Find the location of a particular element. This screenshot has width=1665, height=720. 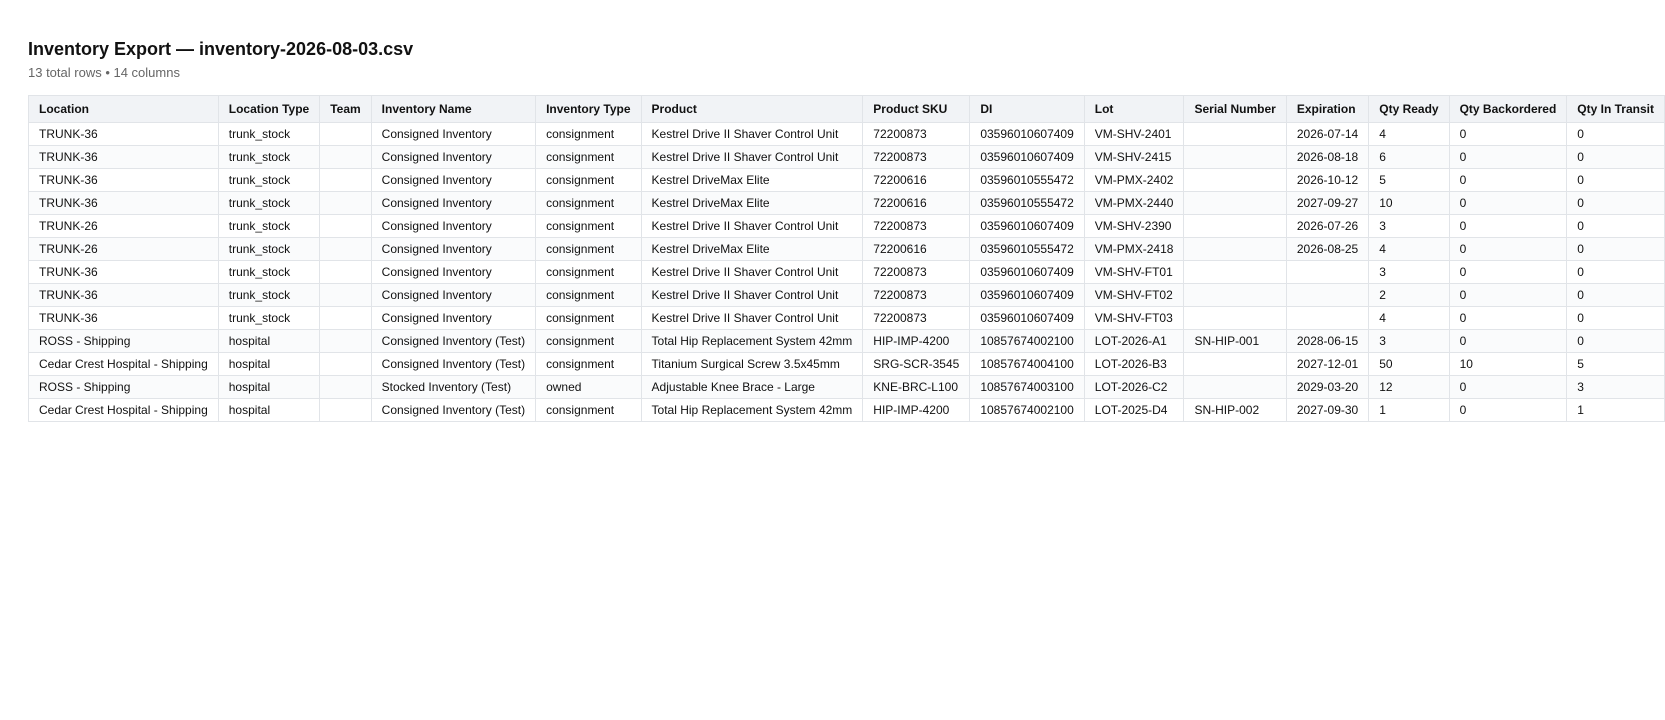

table-cell: VM-PMX-2402 is located at coordinates (1134, 180).